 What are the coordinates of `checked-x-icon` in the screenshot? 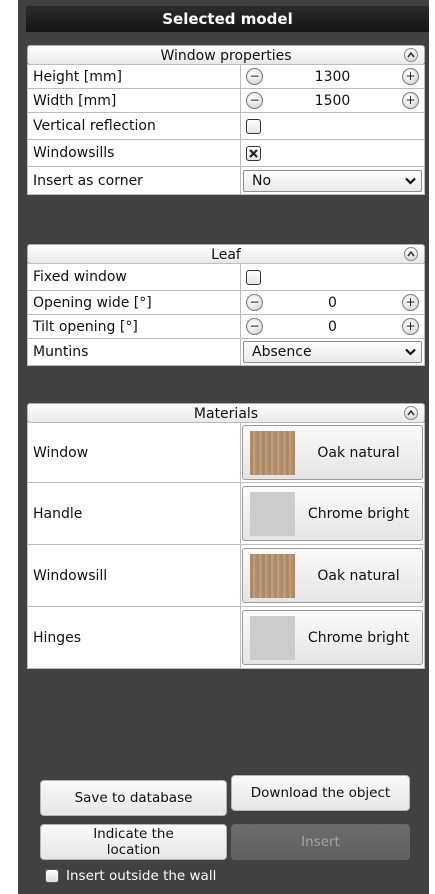 It's located at (253, 153).